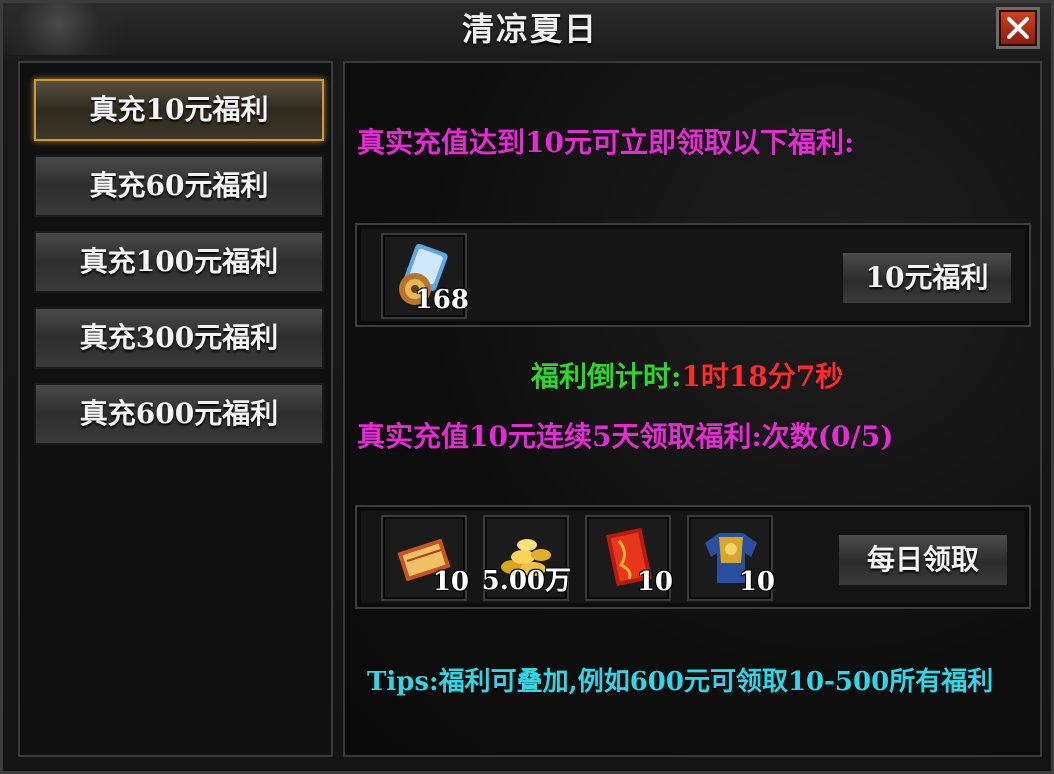 This screenshot has width=1054, height=774. Describe the element at coordinates (529, 29) in the screenshot. I see `window-title: 清凉夏日` at that location.